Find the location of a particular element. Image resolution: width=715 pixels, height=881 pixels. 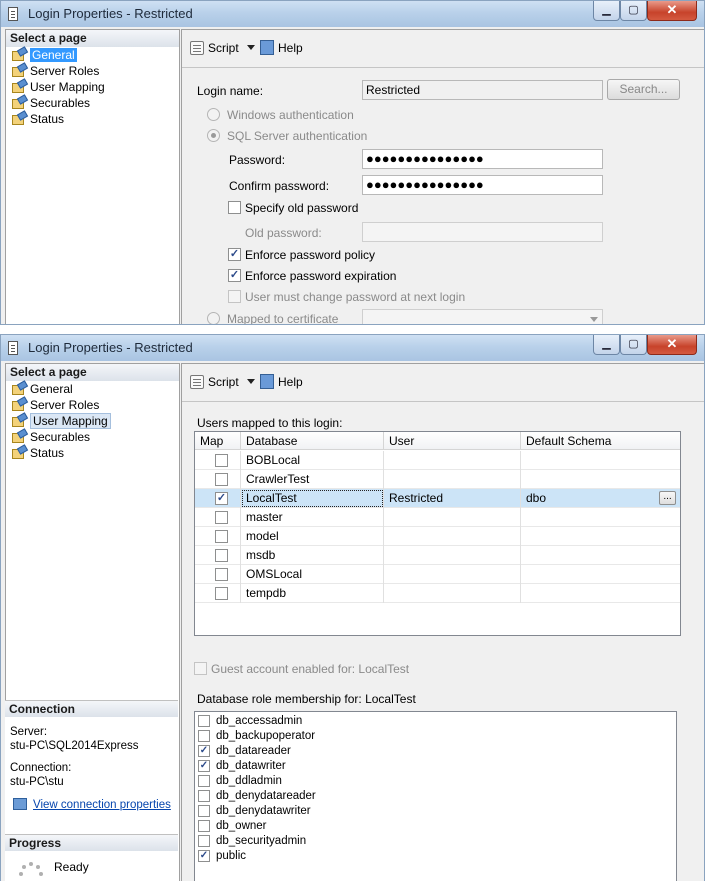

login-name-label: Login name: is located at coordinates (230, 91).